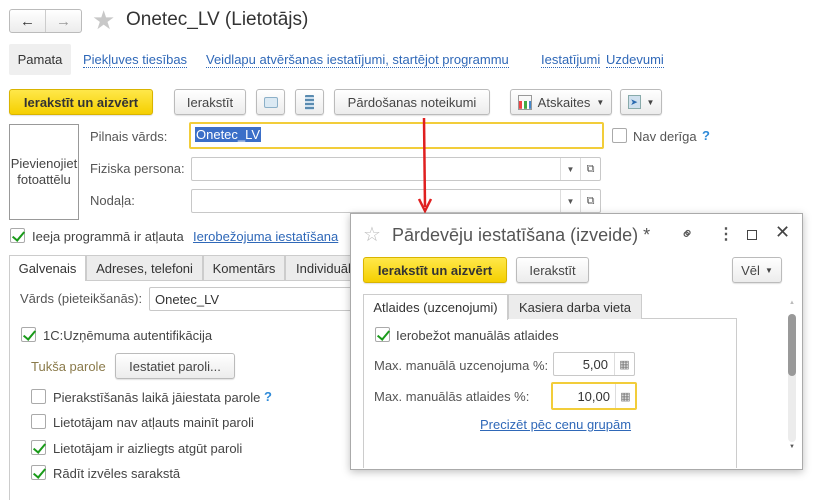 This screenshot has height=500, width=825. What do you see at coordinates (157, 397) in the screenshot?
I see `option-label: Pierakstīšanās laikā jāiestata parole` at bounding box center [157, 397].